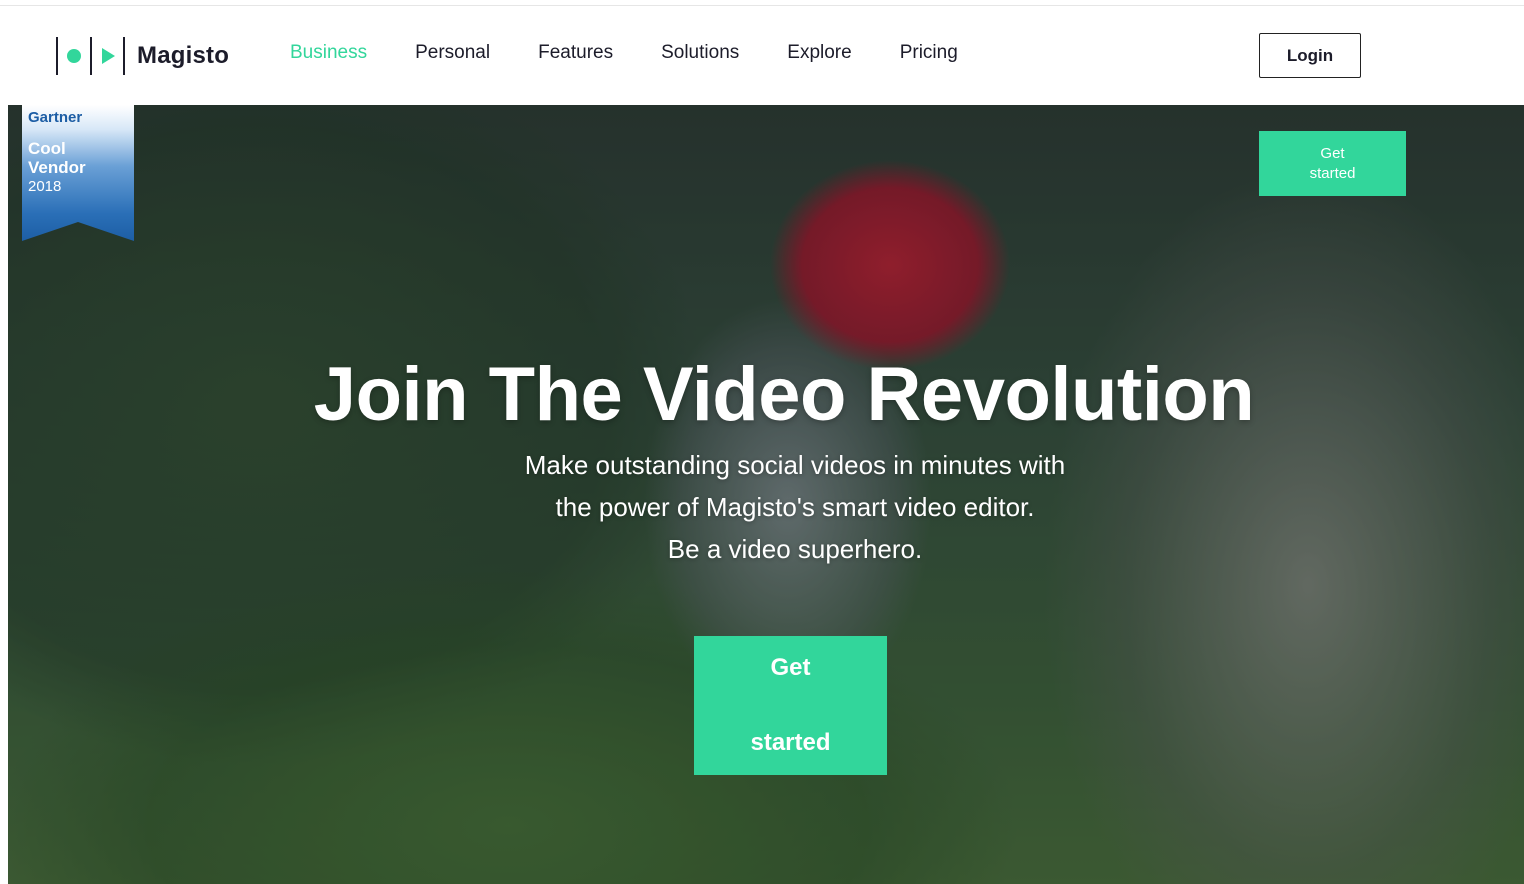 This screenshot has height=884, width=1524. I want to click on get-started-top-label: Get started, so click(1332, 163).